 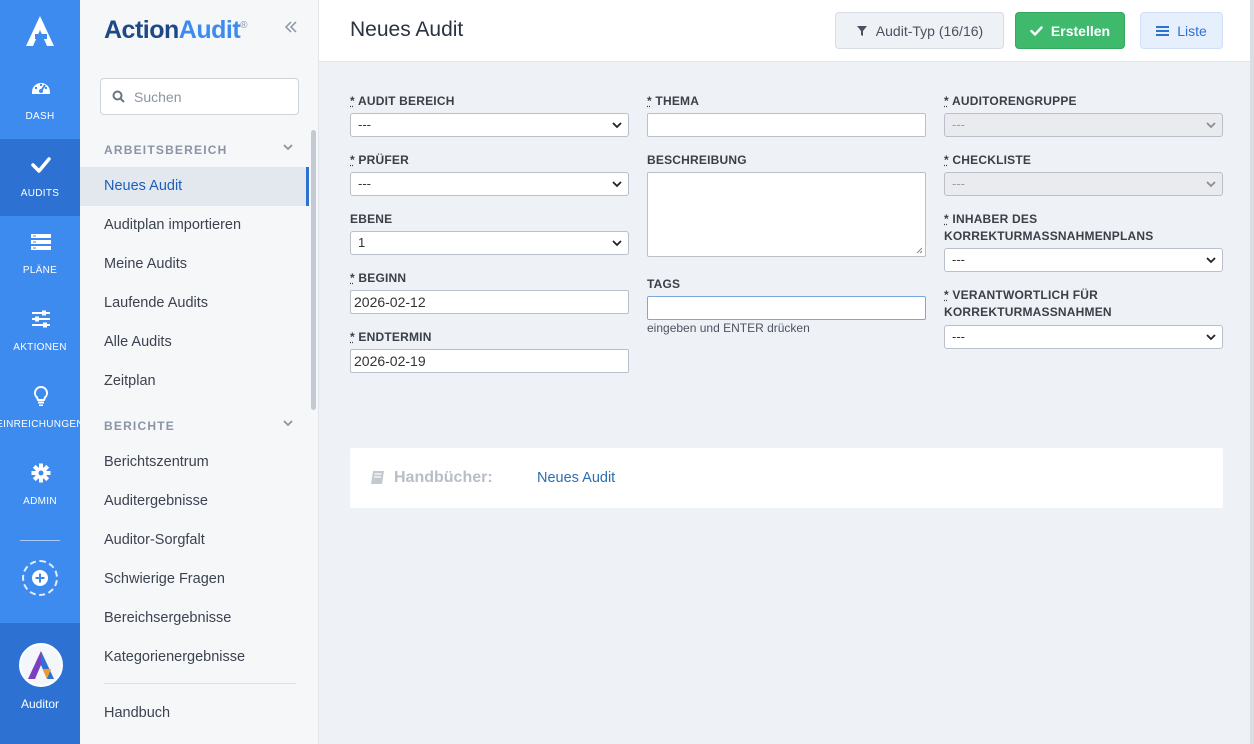 I want to click on nav-item-kategorienergebnisse: Kategorienergebnisse, so click(x=194, y=657).